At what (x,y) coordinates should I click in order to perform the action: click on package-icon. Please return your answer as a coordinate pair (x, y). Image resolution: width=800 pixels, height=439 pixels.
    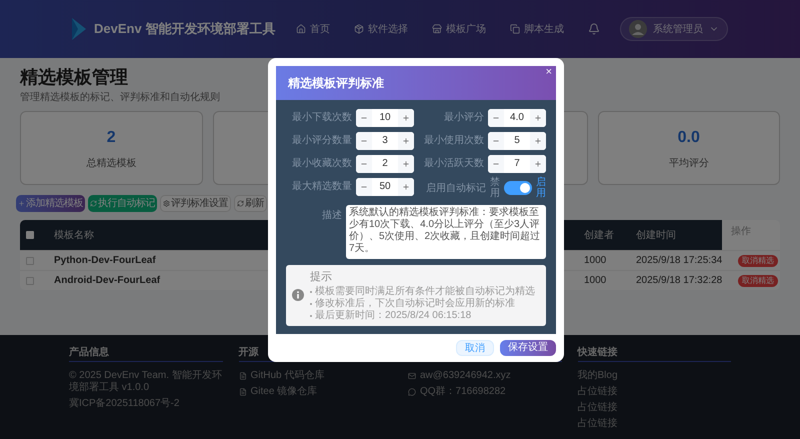
    Looking at the image, I should click on (359, 29).